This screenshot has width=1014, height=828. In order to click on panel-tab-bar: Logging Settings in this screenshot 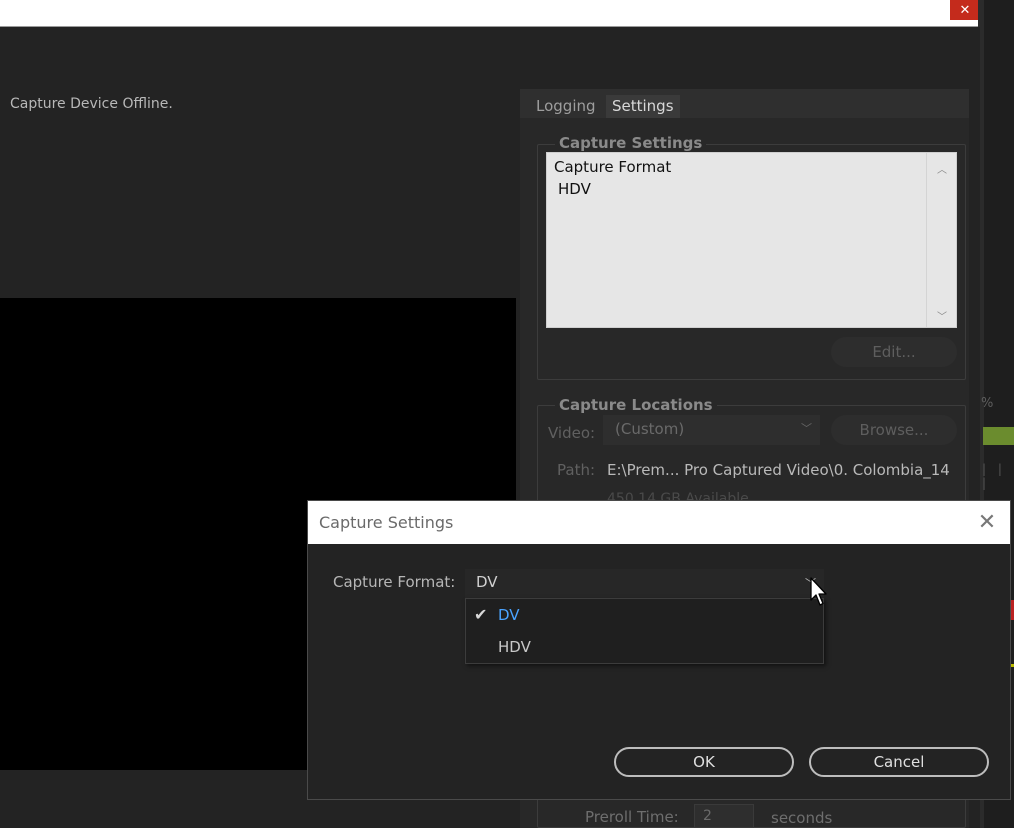, I will do `click(744, 103)`.